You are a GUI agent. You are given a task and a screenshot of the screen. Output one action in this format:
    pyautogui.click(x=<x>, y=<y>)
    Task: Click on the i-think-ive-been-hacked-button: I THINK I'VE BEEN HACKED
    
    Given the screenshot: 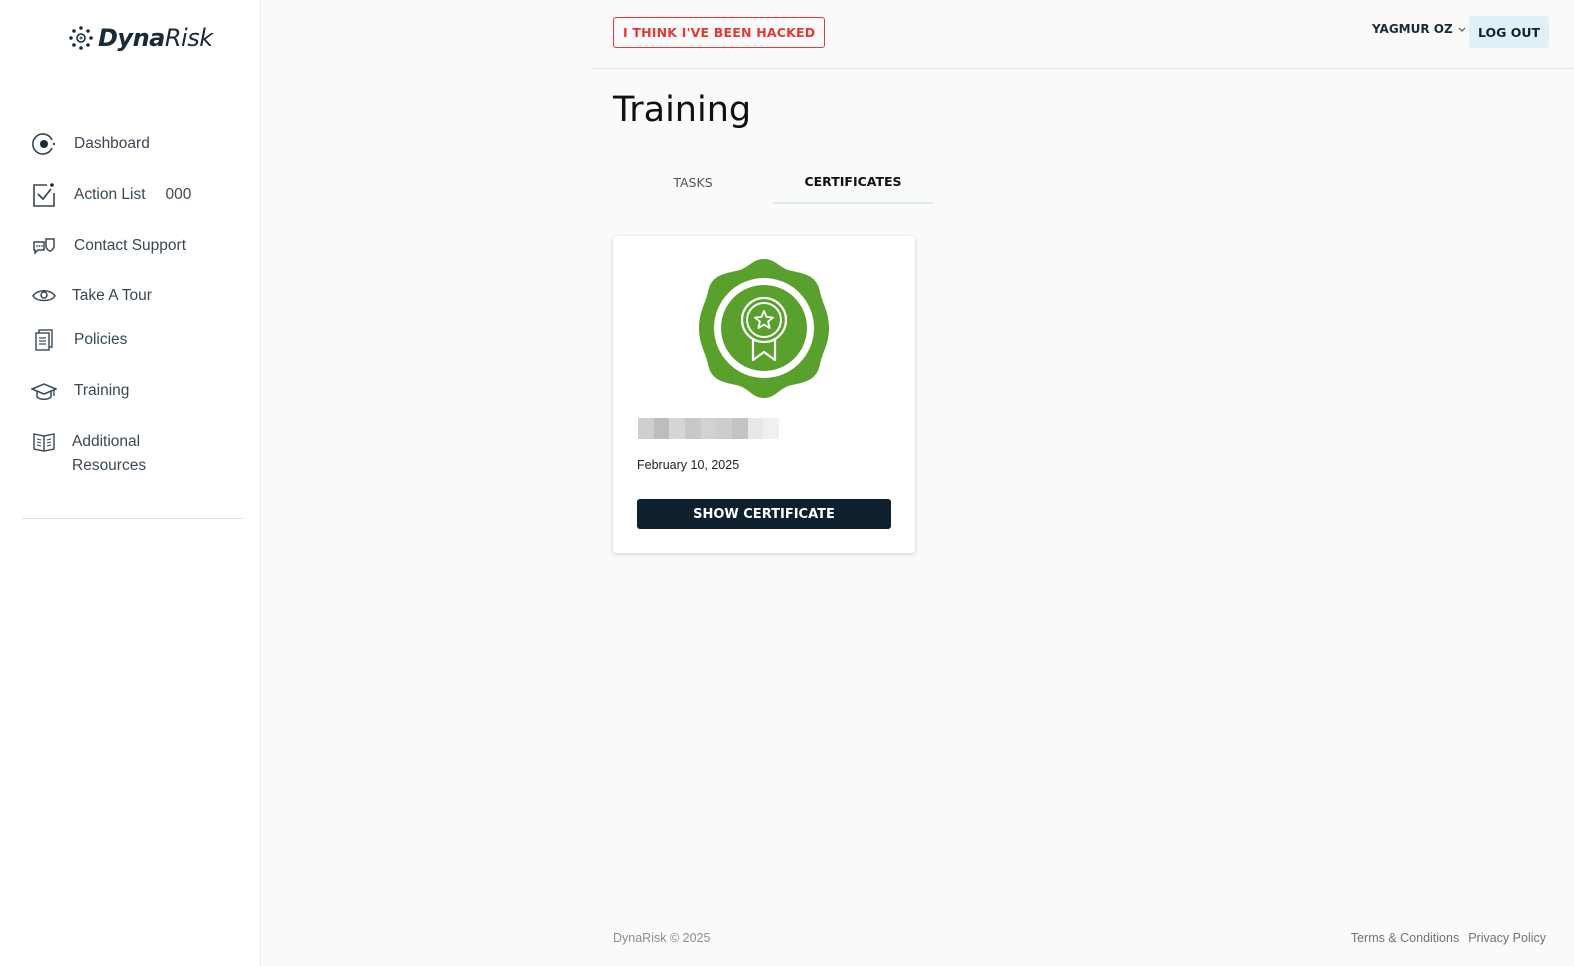 What is the action you would take?
    pyautogui.click(x=719, y=32)
    